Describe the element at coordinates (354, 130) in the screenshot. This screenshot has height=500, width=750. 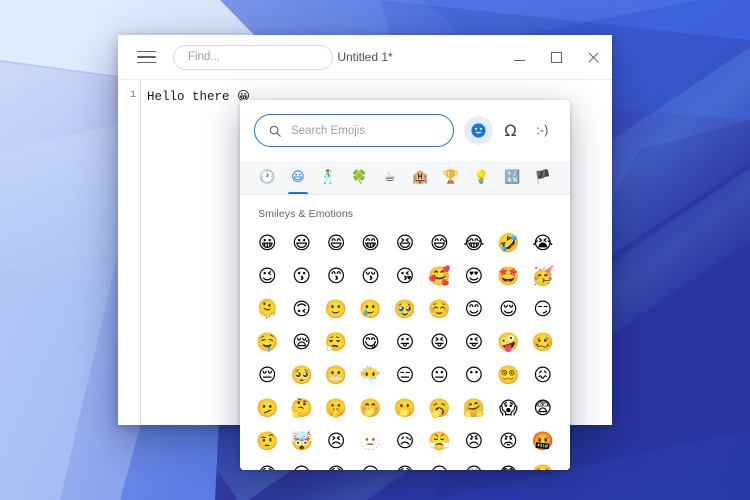
I see `search-input: Search Emojis` at that location.